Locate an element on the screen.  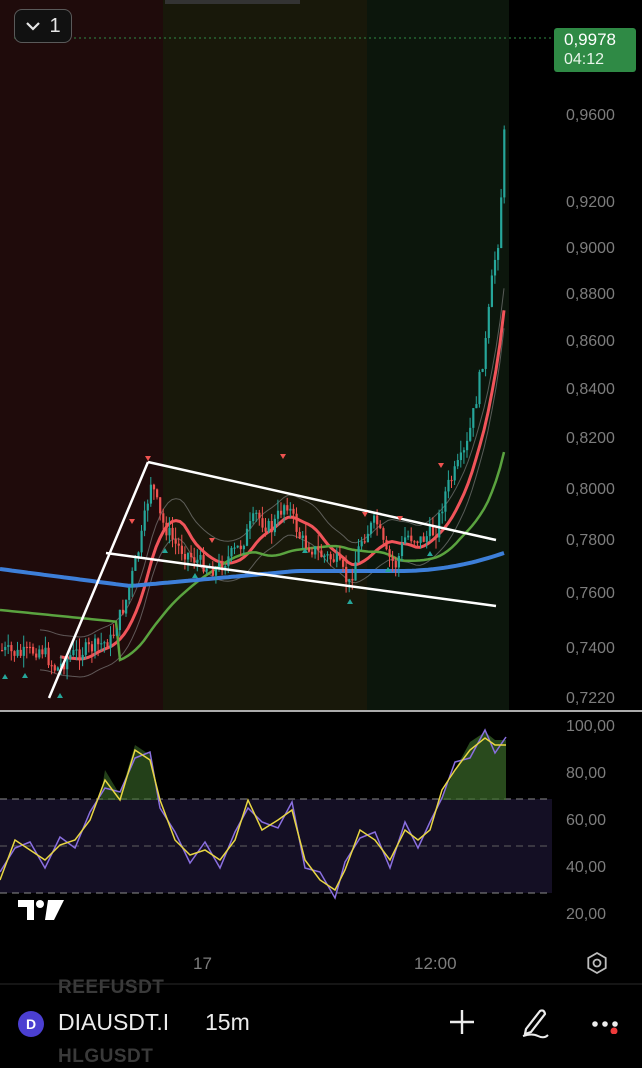
current-price: 0,9978 is located at coordinates (590, 39).